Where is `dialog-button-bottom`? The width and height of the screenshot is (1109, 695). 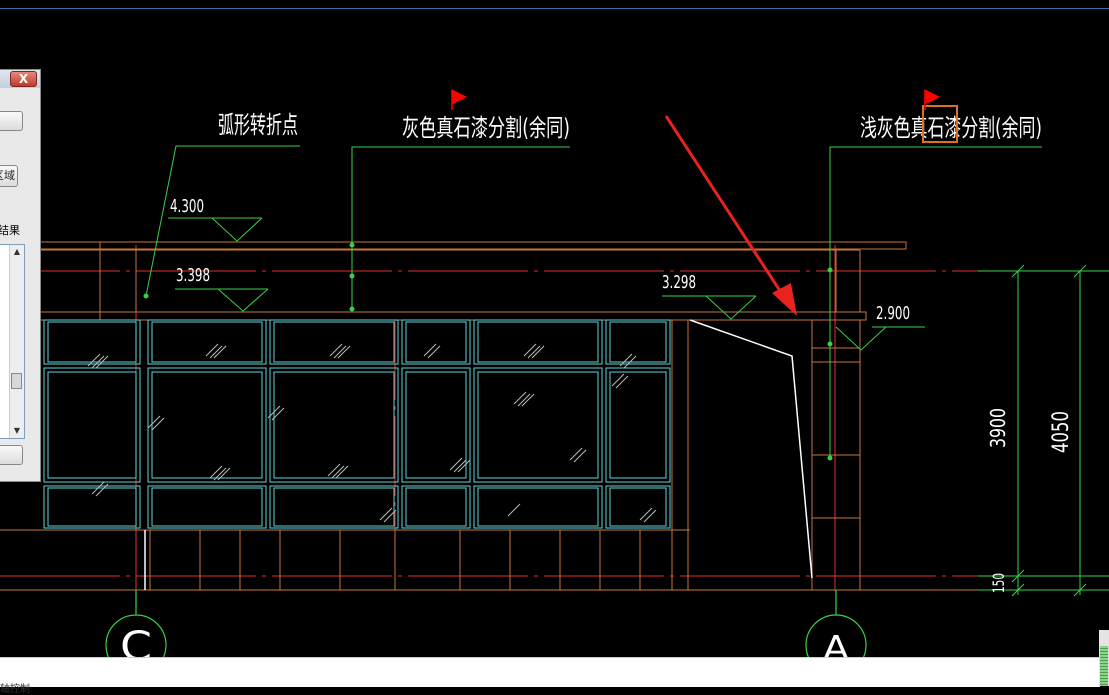
dialog-button-bottom is located at coordinates (11, 455).